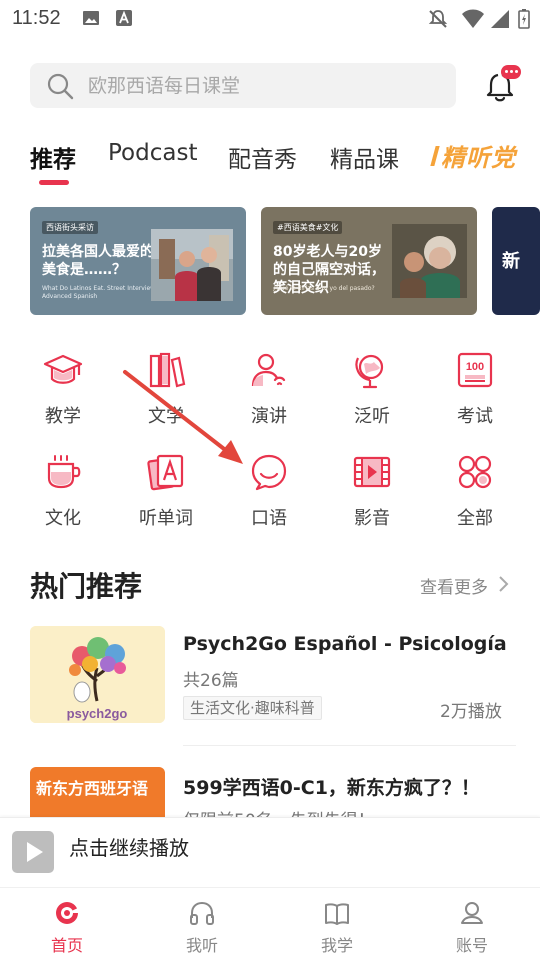  Describe the element at coordinates (471, 945) in the screenshot. I see `nav-label: 账号` at that location.